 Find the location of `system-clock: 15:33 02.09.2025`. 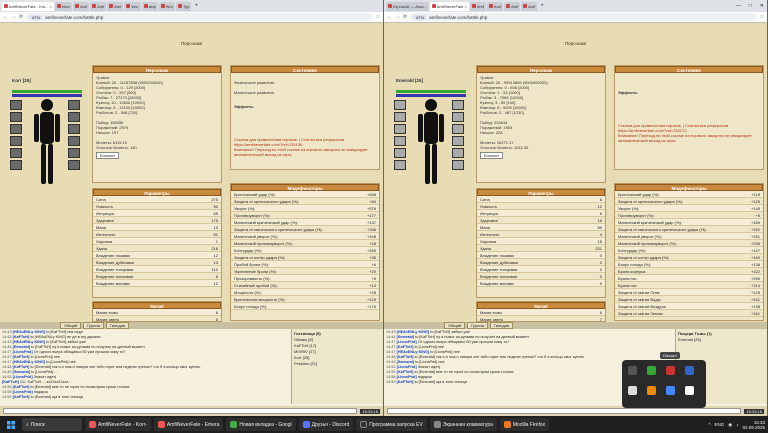

system-clock: 15:33 02.09.2025 is located at coordinates (753, 425).